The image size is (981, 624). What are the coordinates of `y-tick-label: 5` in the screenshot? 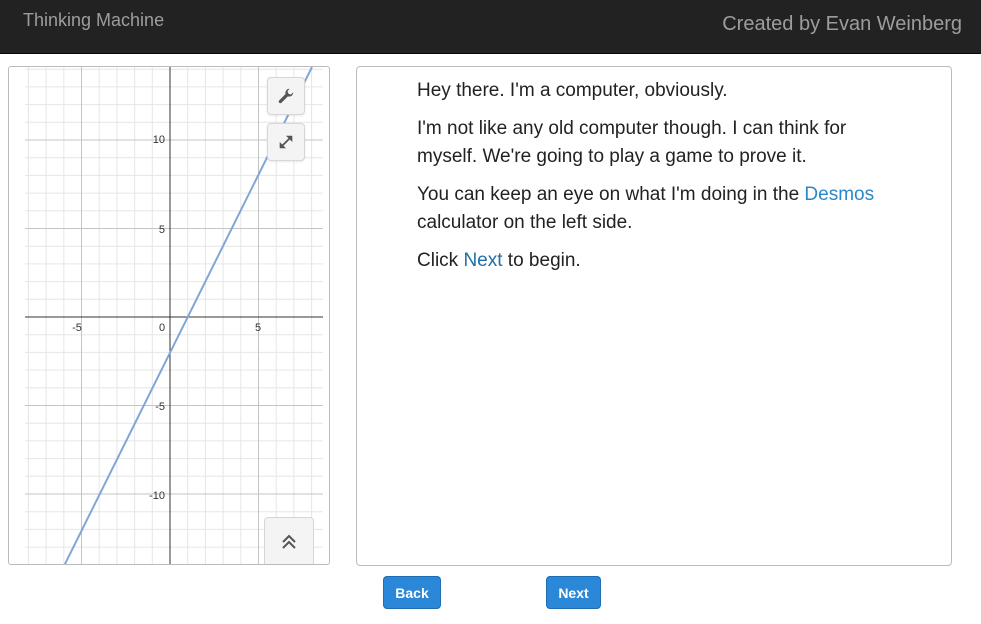 It's located at (162, 230).